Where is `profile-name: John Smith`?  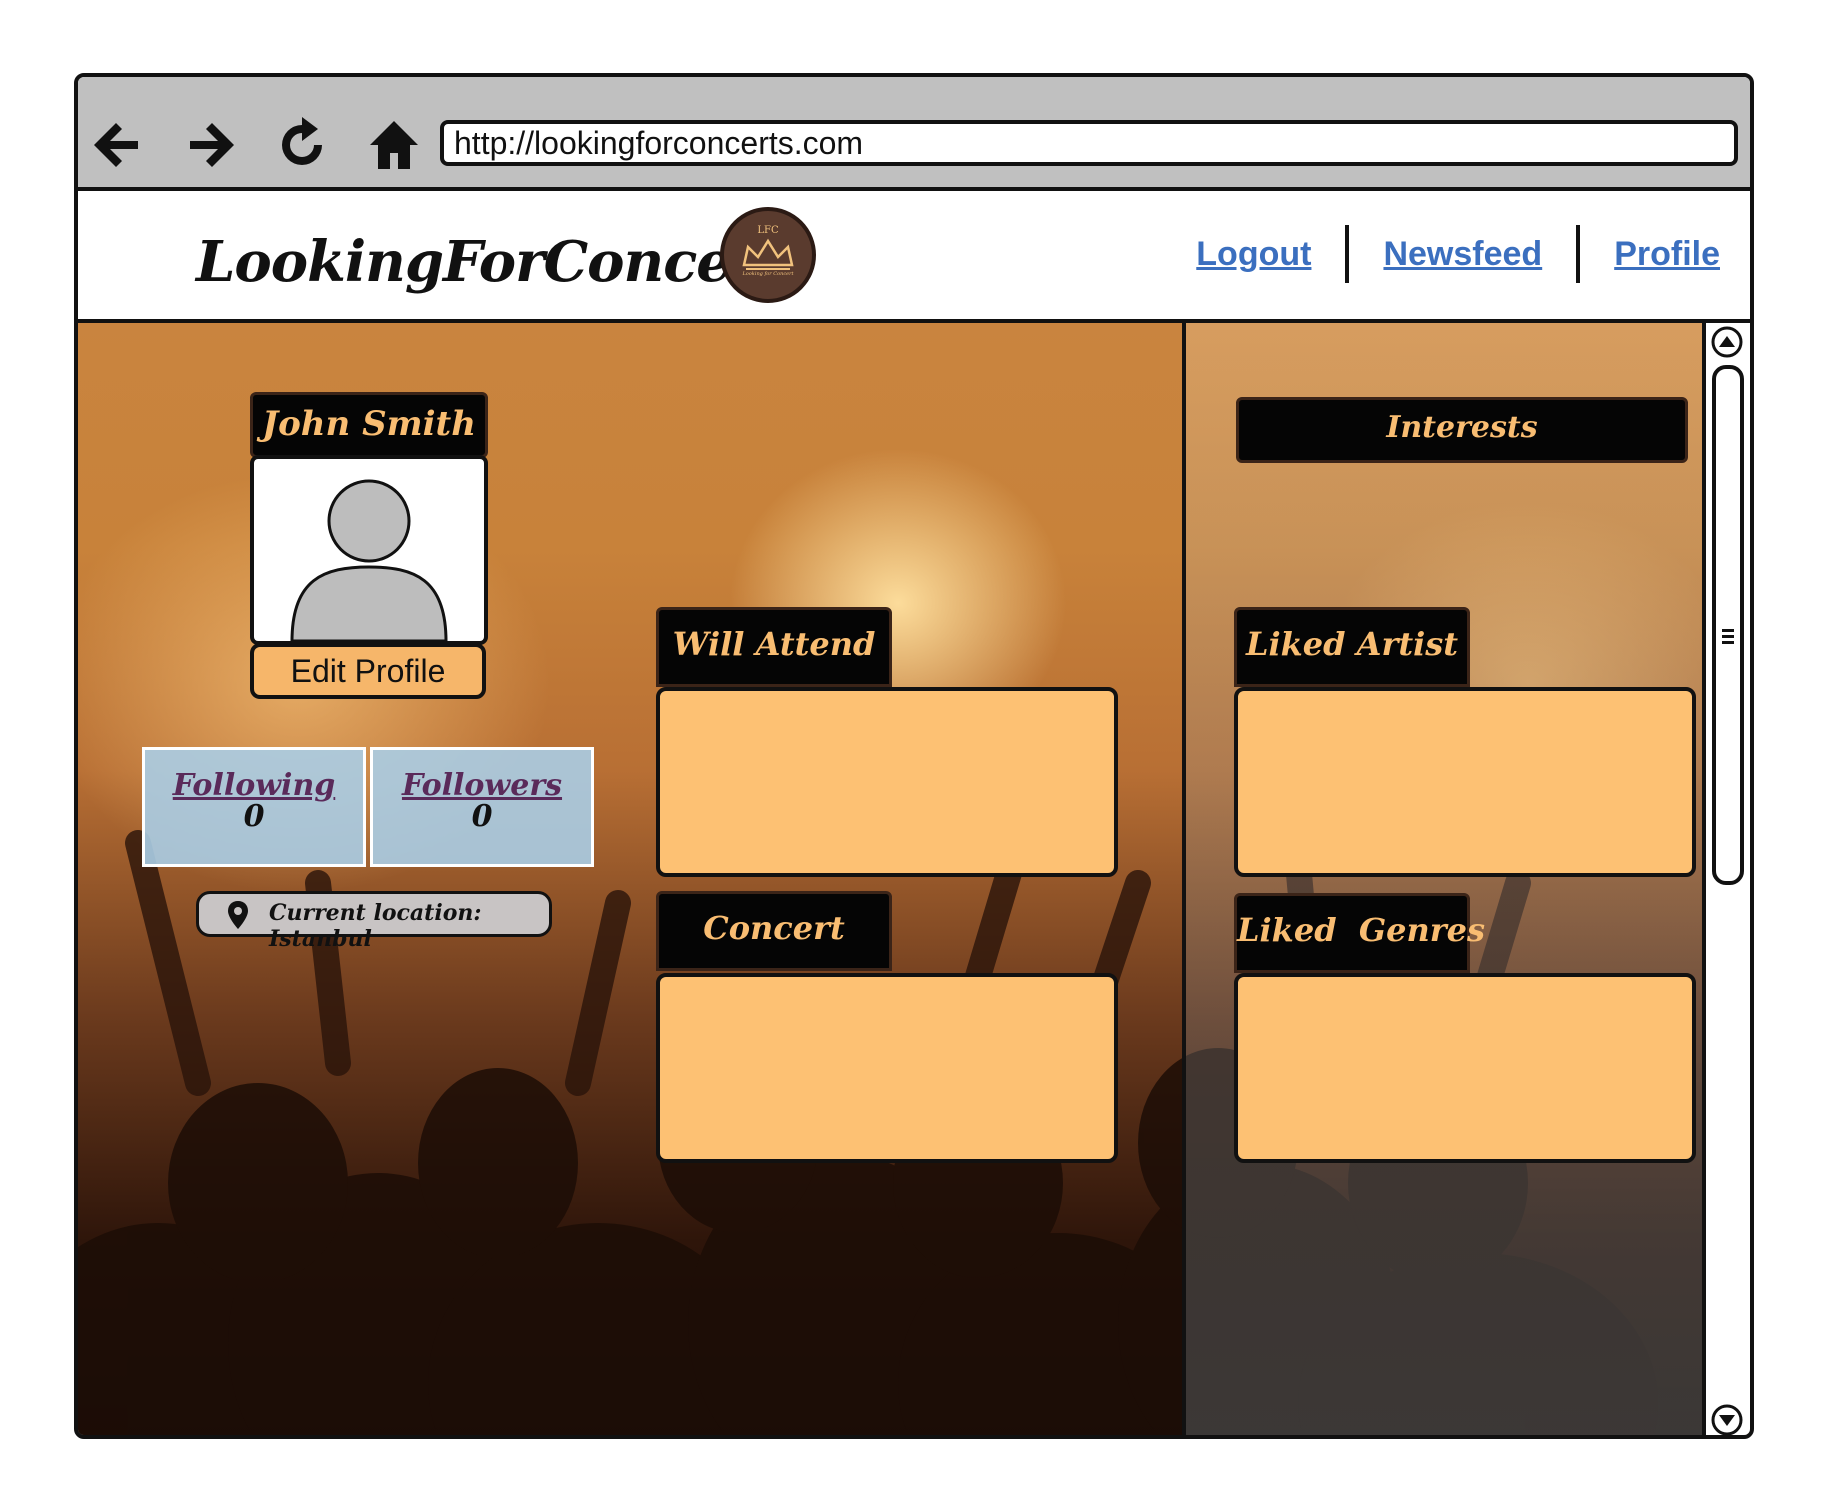 profile-name: John Smith is located at coordinates (369, 425).